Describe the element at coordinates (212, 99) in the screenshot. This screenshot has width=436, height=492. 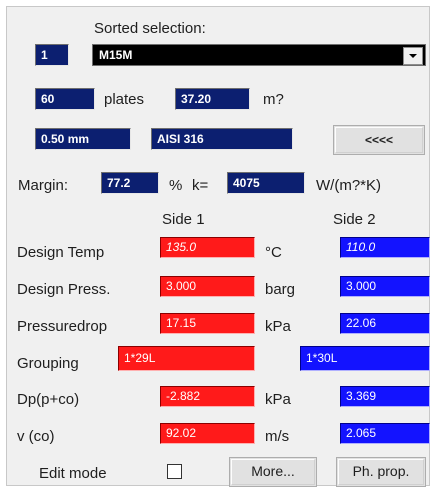
I see `area-field: 37.20` at that location.